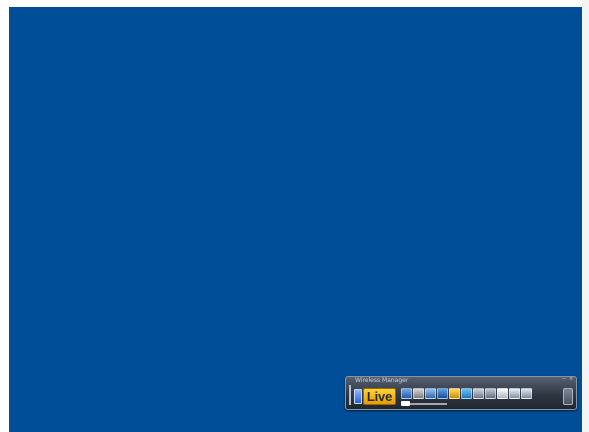 The image size is (589, 432). What do you see at coordinates (571, 379) in the screenshot?
I see `close-icon: ×` at bounding box center [571, 379].